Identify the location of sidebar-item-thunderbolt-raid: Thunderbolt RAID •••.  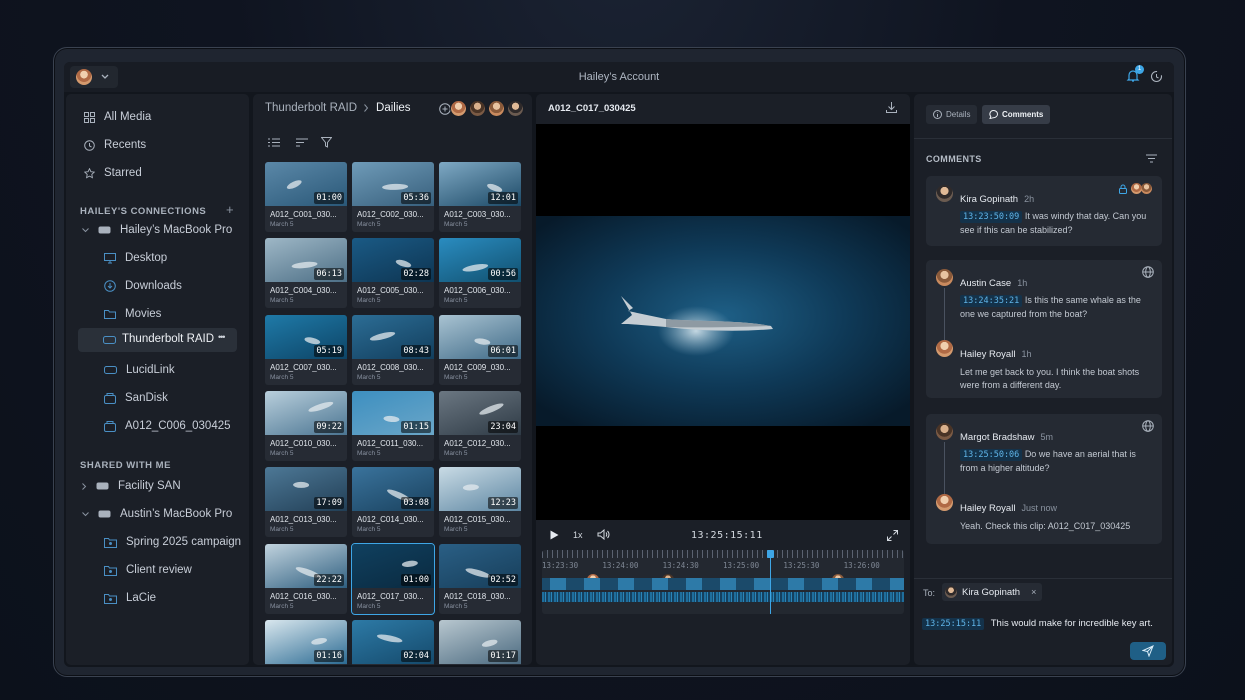
(157, 340).